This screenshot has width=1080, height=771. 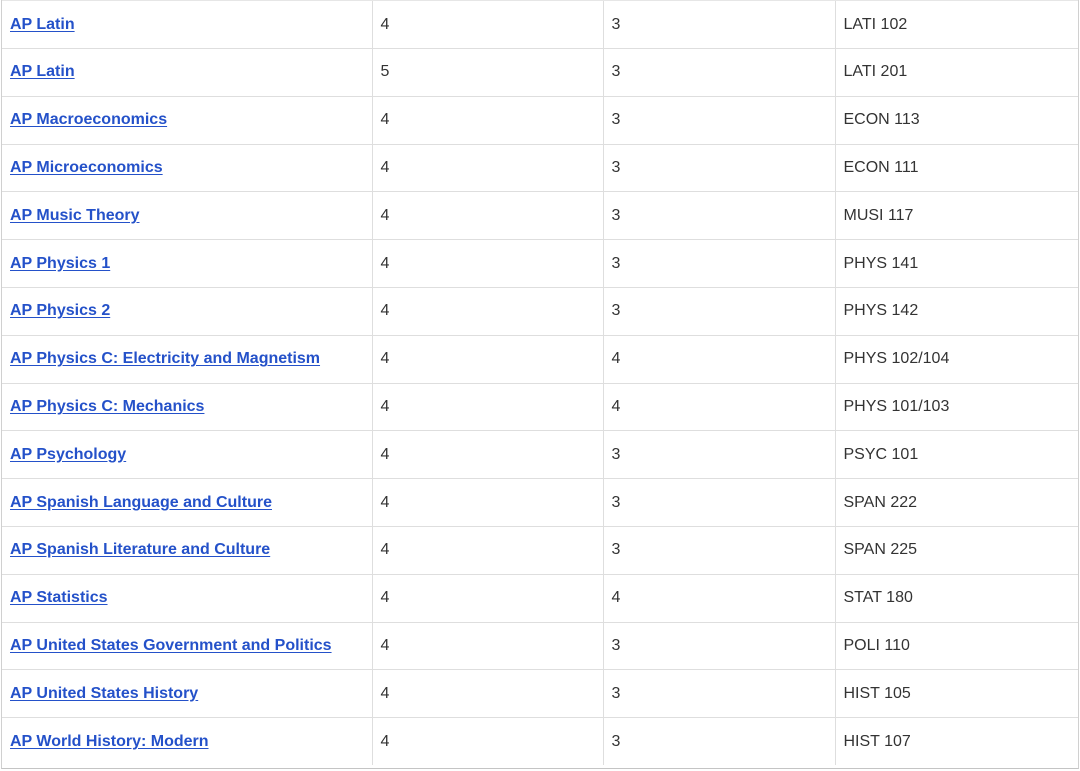 I want to click on exam-link: AP Physics 2, so click(x=60, y=310).